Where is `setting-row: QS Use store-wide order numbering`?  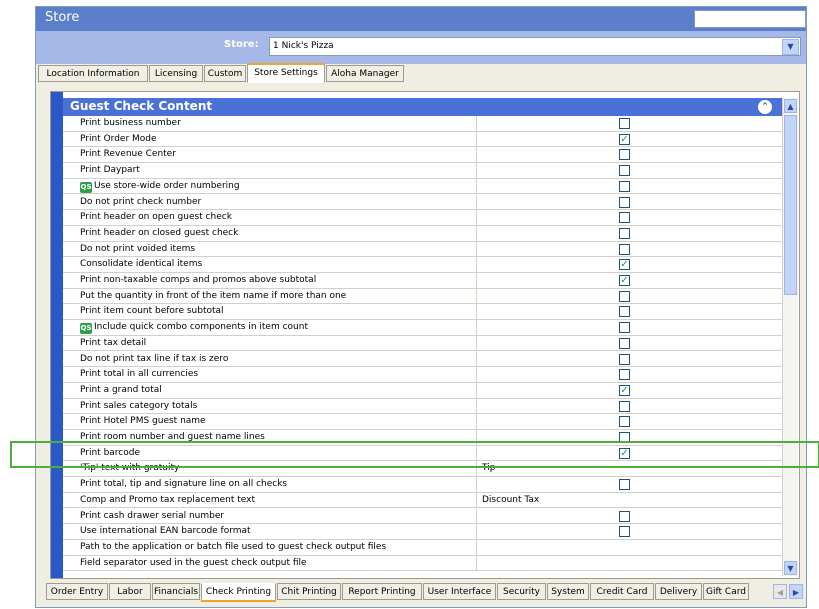
setting-row: QS Use store-wide order numbering is located at coordinates (422, 186).